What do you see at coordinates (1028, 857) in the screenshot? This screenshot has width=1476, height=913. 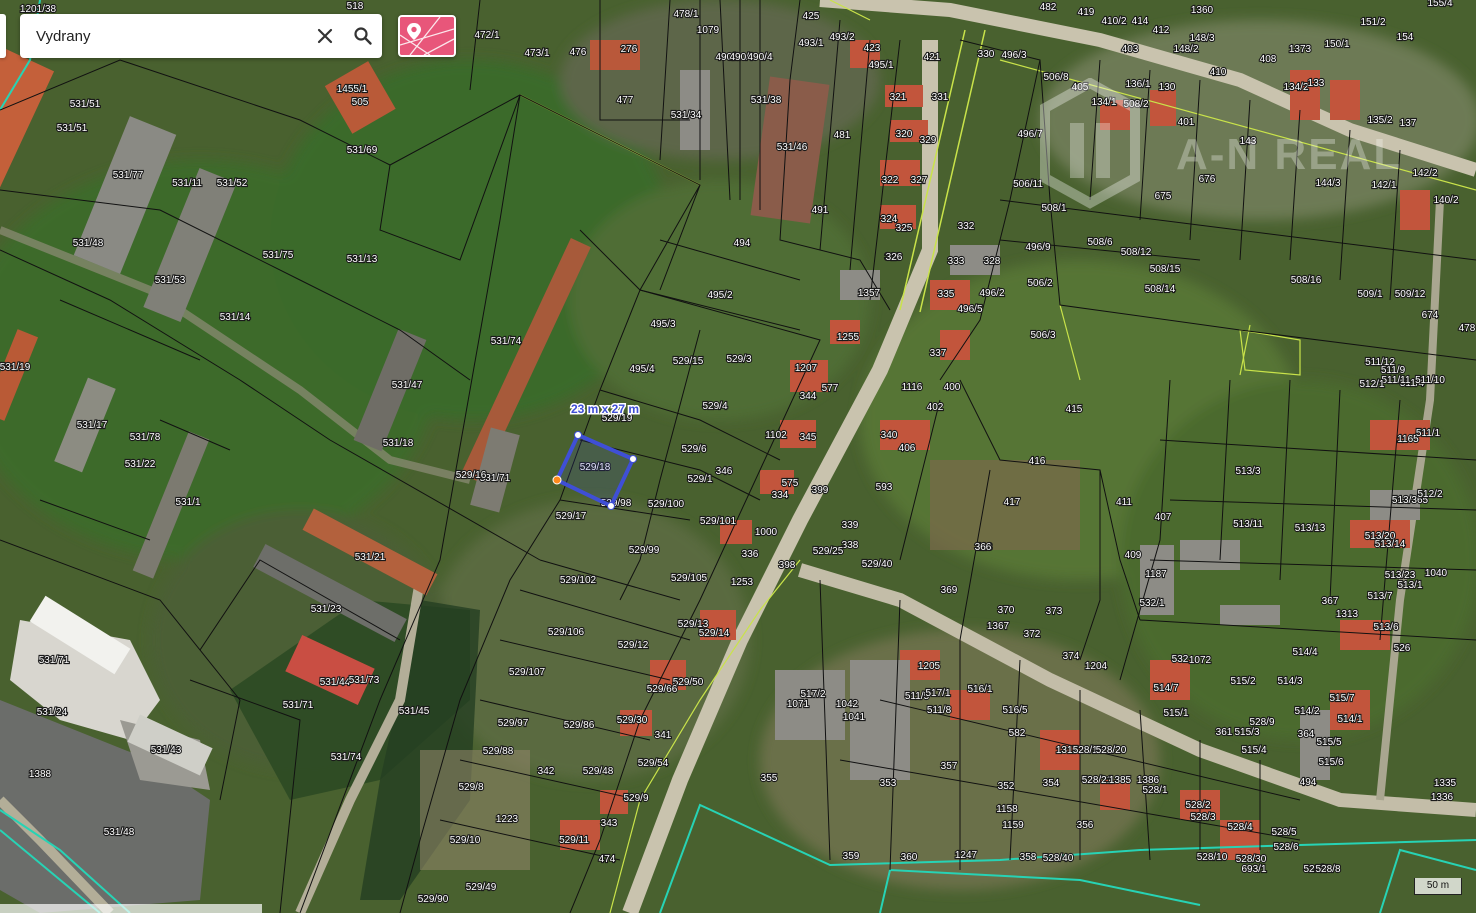 I see `parcel-number-label: 358` at bounding box center [1028, 857].